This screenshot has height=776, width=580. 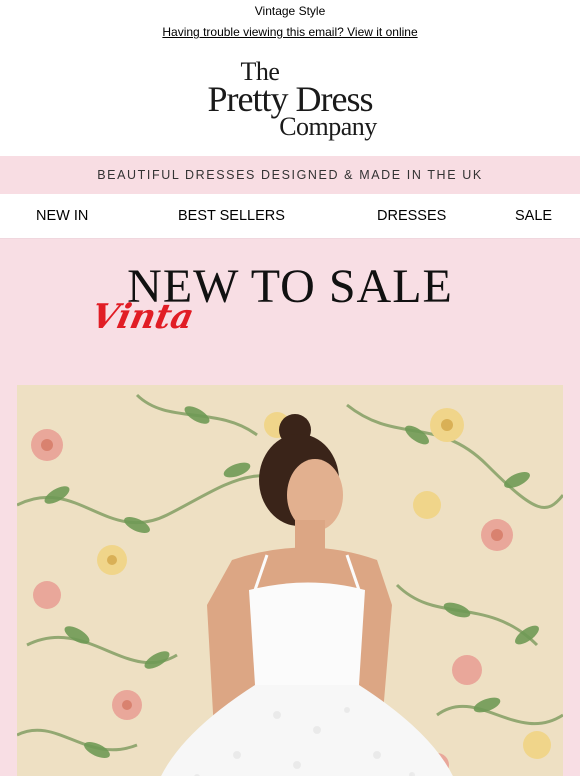 What do you see at coordinates (290, 286) in the screenshot?
I see `hero-title: NEW TO SALE` at bounding box center [290, 286].